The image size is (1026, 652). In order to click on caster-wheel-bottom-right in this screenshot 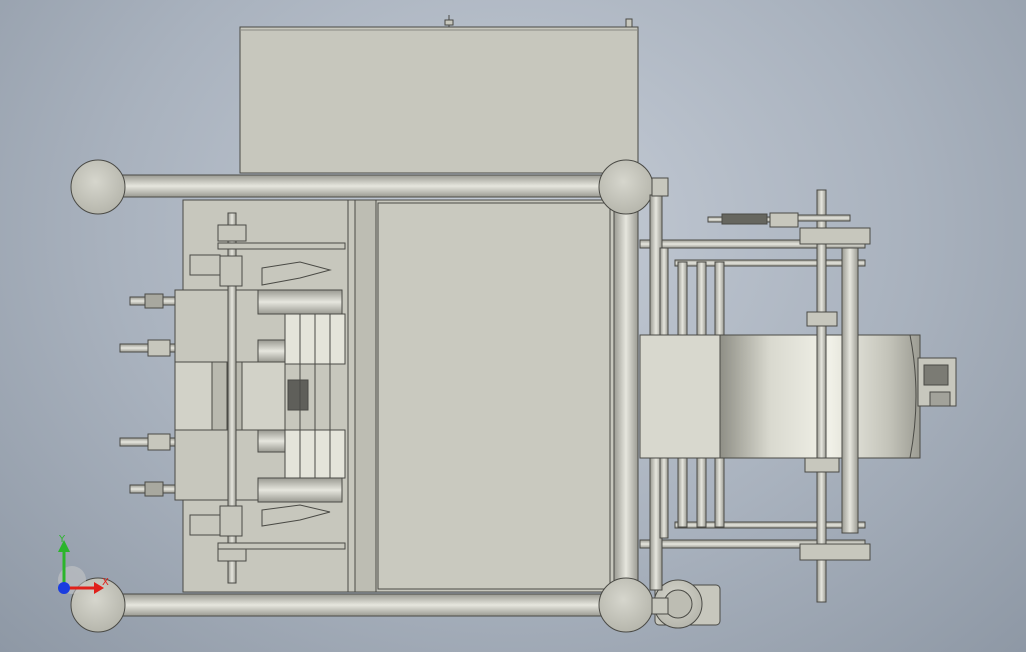, I will do `click(626, 605)`.